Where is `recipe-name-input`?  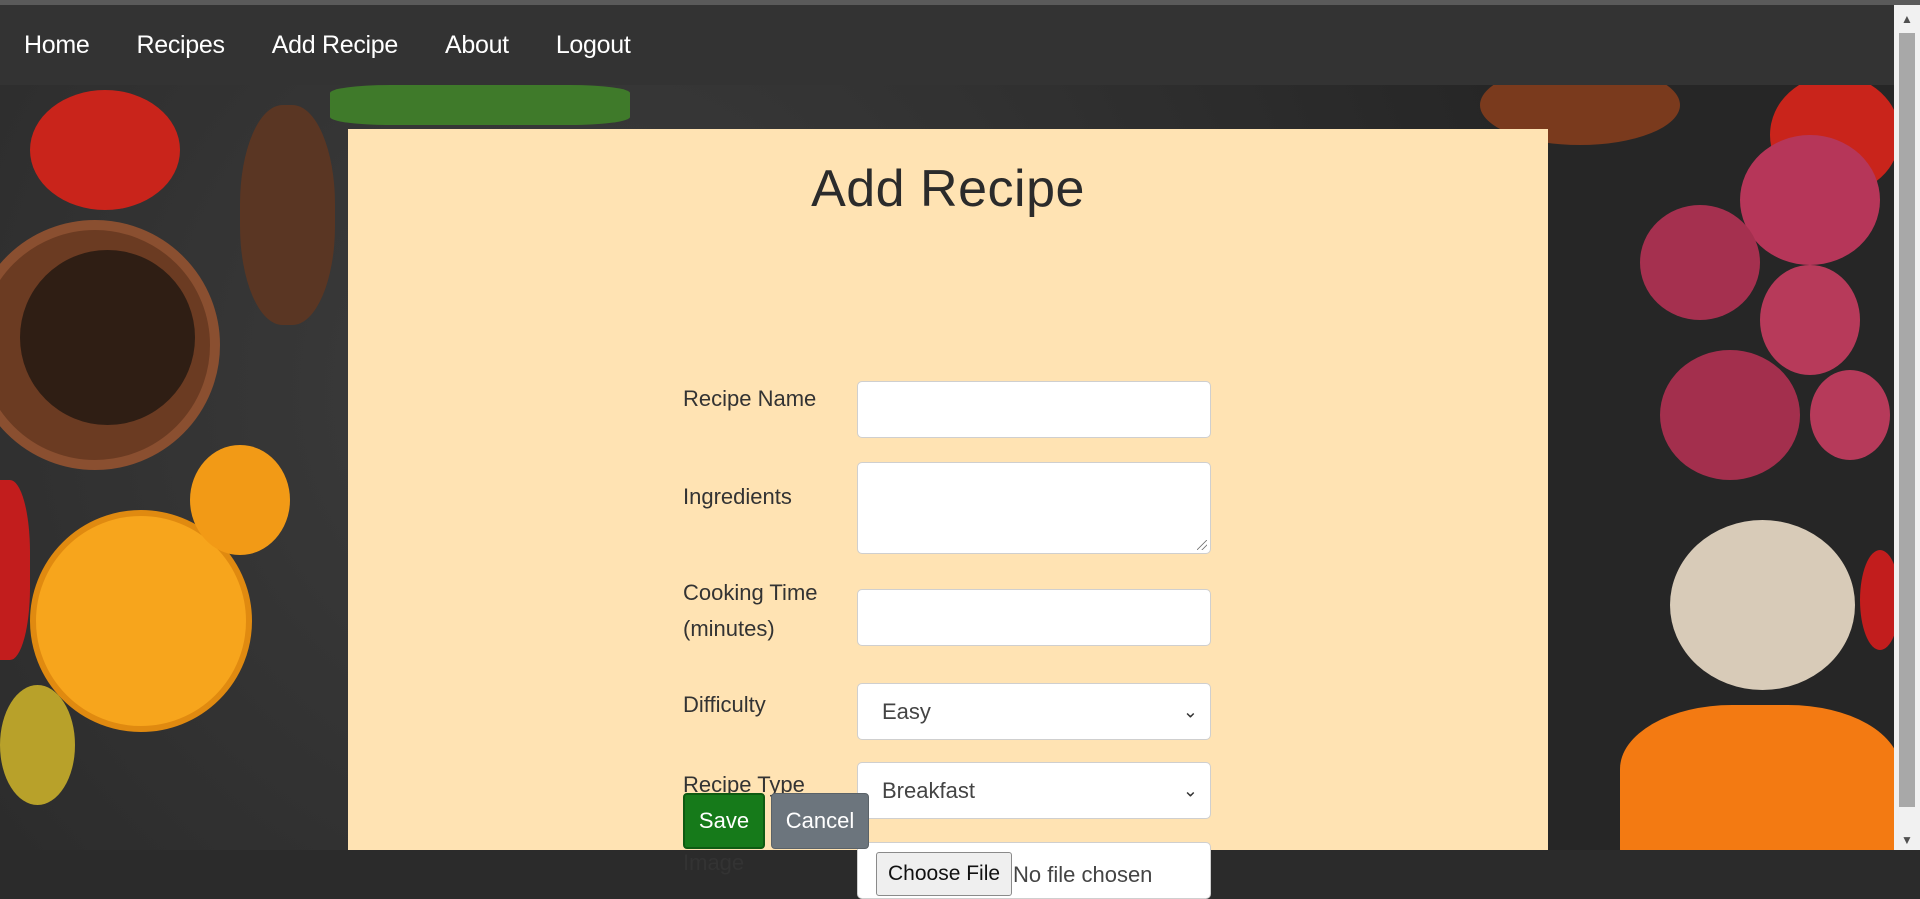 recipe-name-input is located at coordinates (1034, 409).